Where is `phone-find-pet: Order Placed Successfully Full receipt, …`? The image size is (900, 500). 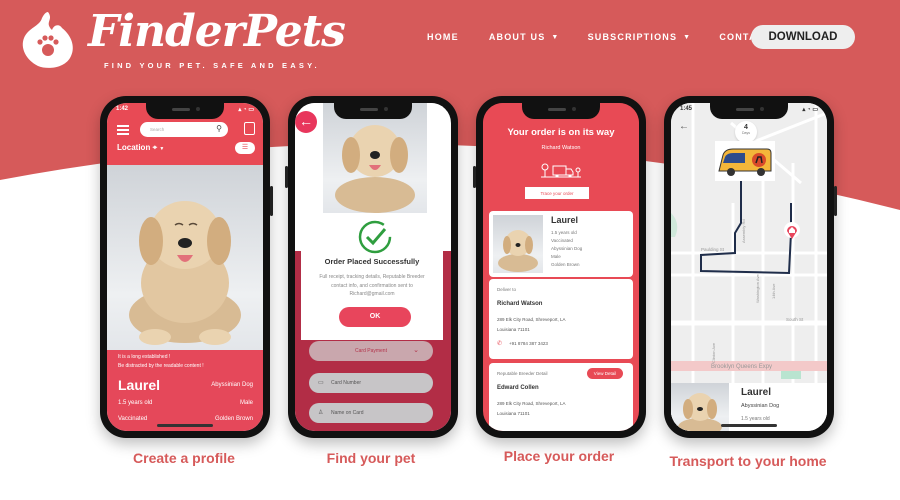 phone-find-pet: Order Placed Successfully Full receipt, … is located at coordinates (371, 267).